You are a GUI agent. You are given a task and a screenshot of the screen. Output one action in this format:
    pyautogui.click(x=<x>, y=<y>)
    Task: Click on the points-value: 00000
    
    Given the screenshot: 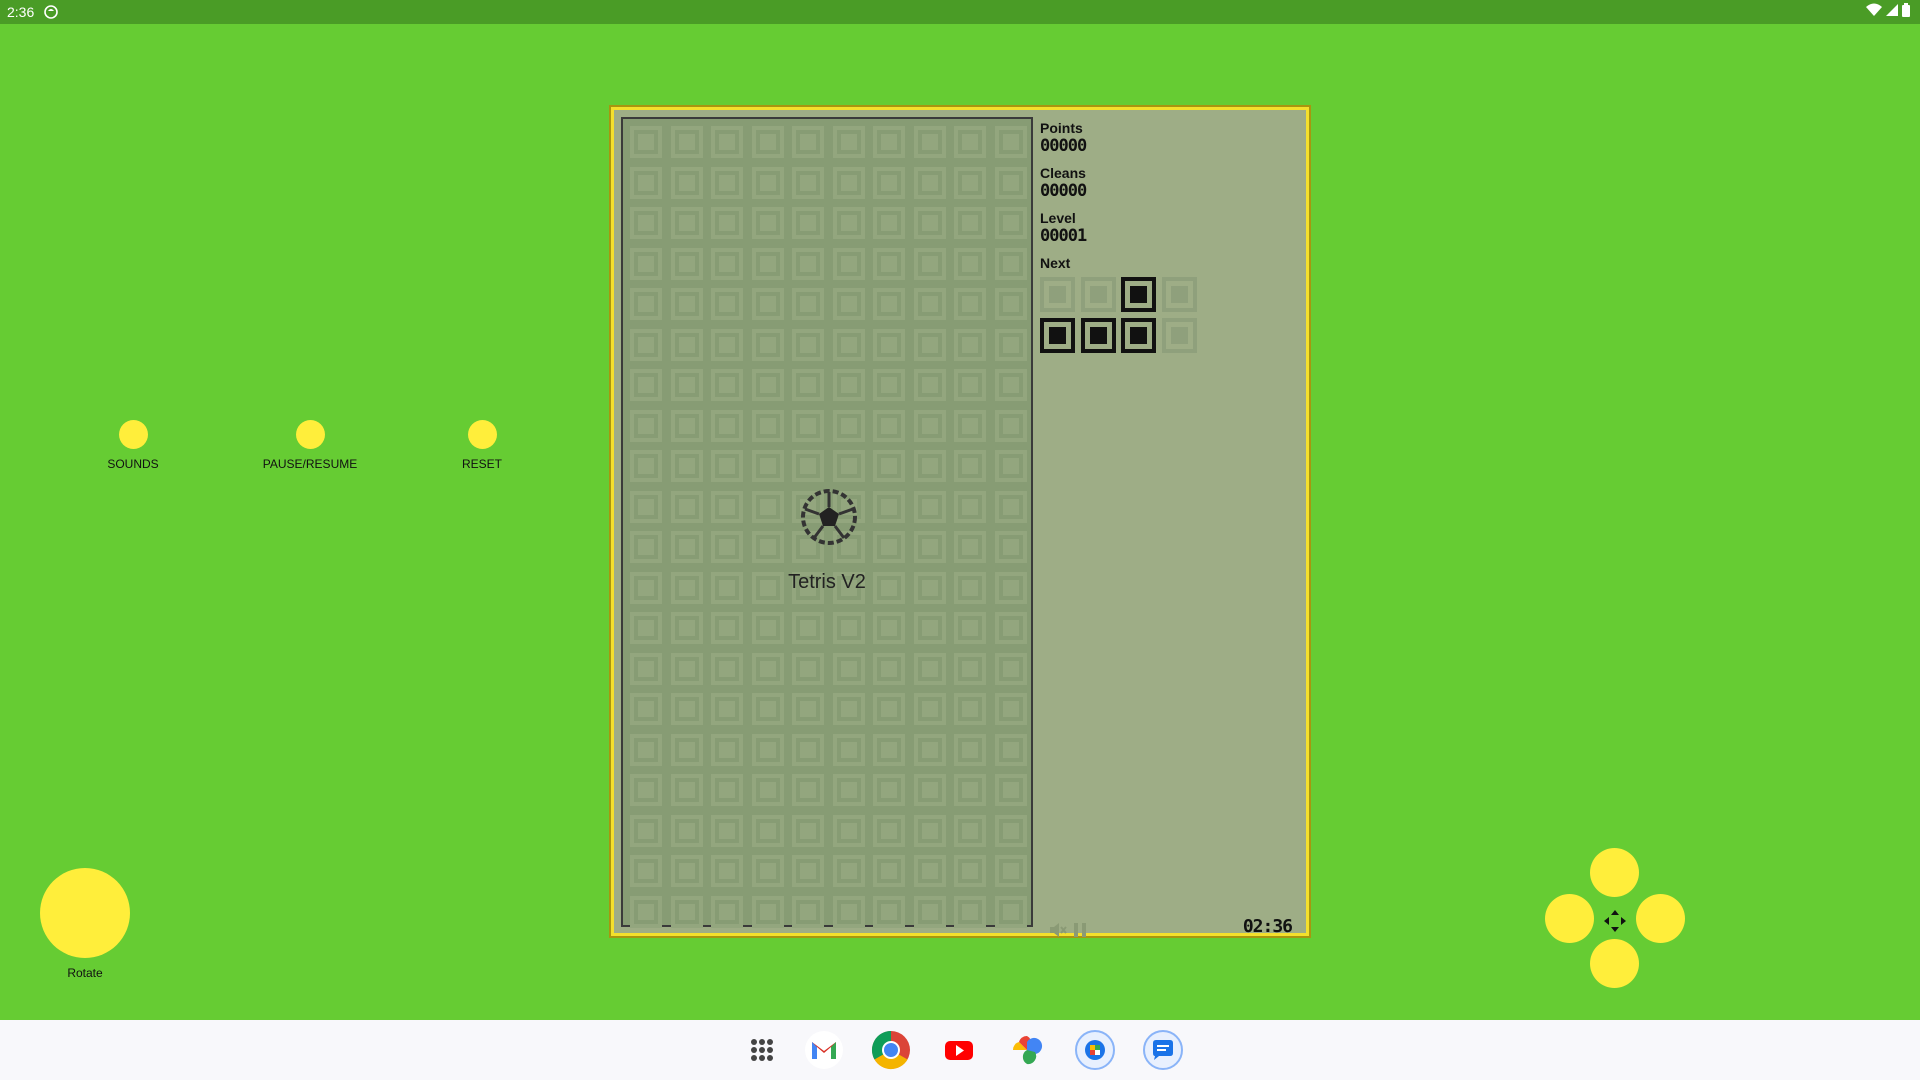 What is the action you would take?
    pyautogui.click(x=1063, y=146)
    